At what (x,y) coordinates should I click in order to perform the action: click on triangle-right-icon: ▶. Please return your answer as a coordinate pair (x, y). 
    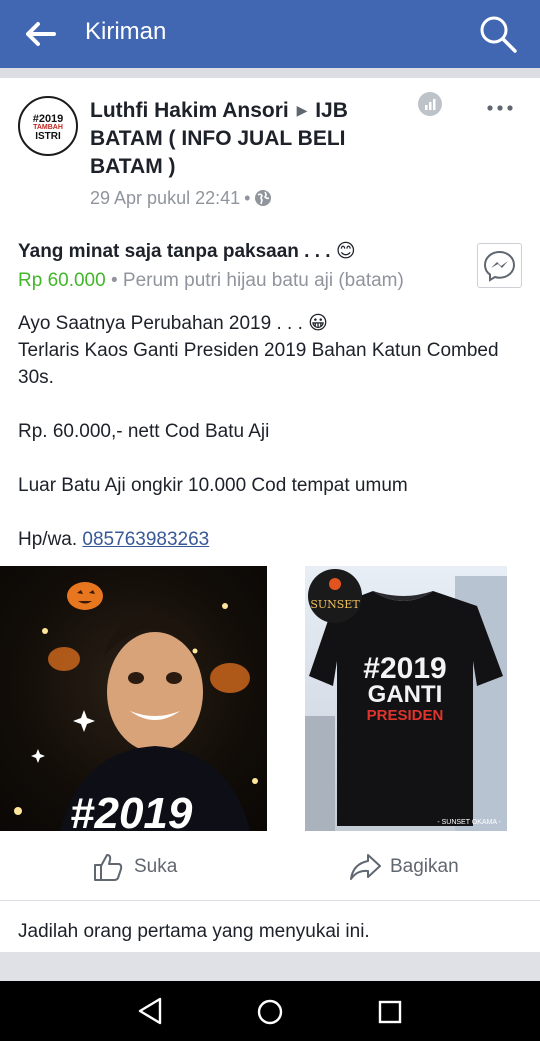
    Looking at the image, I should click on (302, 110).